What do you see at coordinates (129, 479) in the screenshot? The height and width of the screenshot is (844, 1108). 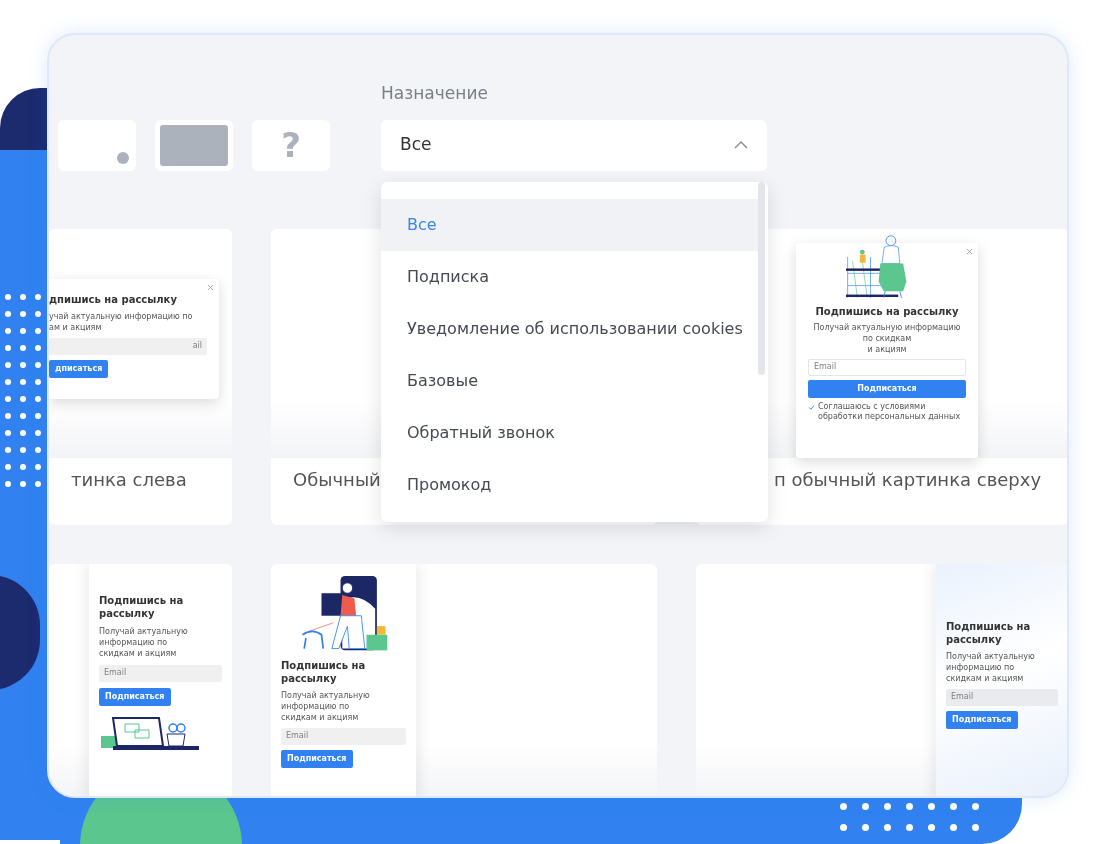 I see `template-name: тинка слева` at bounding box center [129, 479].